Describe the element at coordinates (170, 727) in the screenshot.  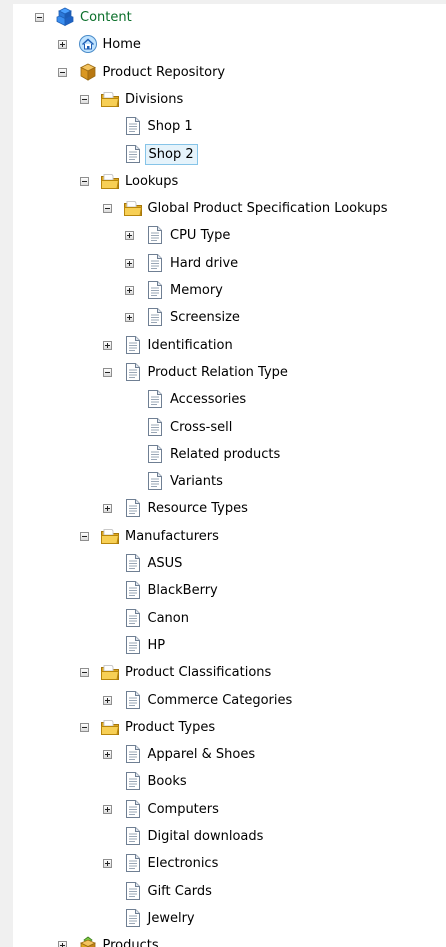
I see `tree-node-label: Product Types` at that location.